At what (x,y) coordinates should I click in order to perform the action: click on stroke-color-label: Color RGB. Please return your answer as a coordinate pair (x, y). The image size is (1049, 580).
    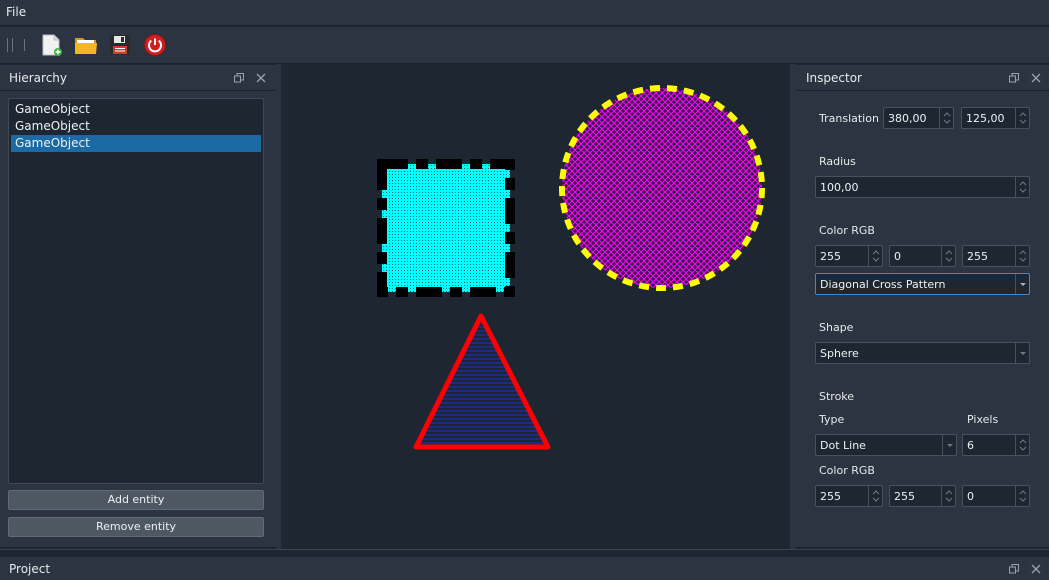
    Looking at the image, I should click on (847, 470).